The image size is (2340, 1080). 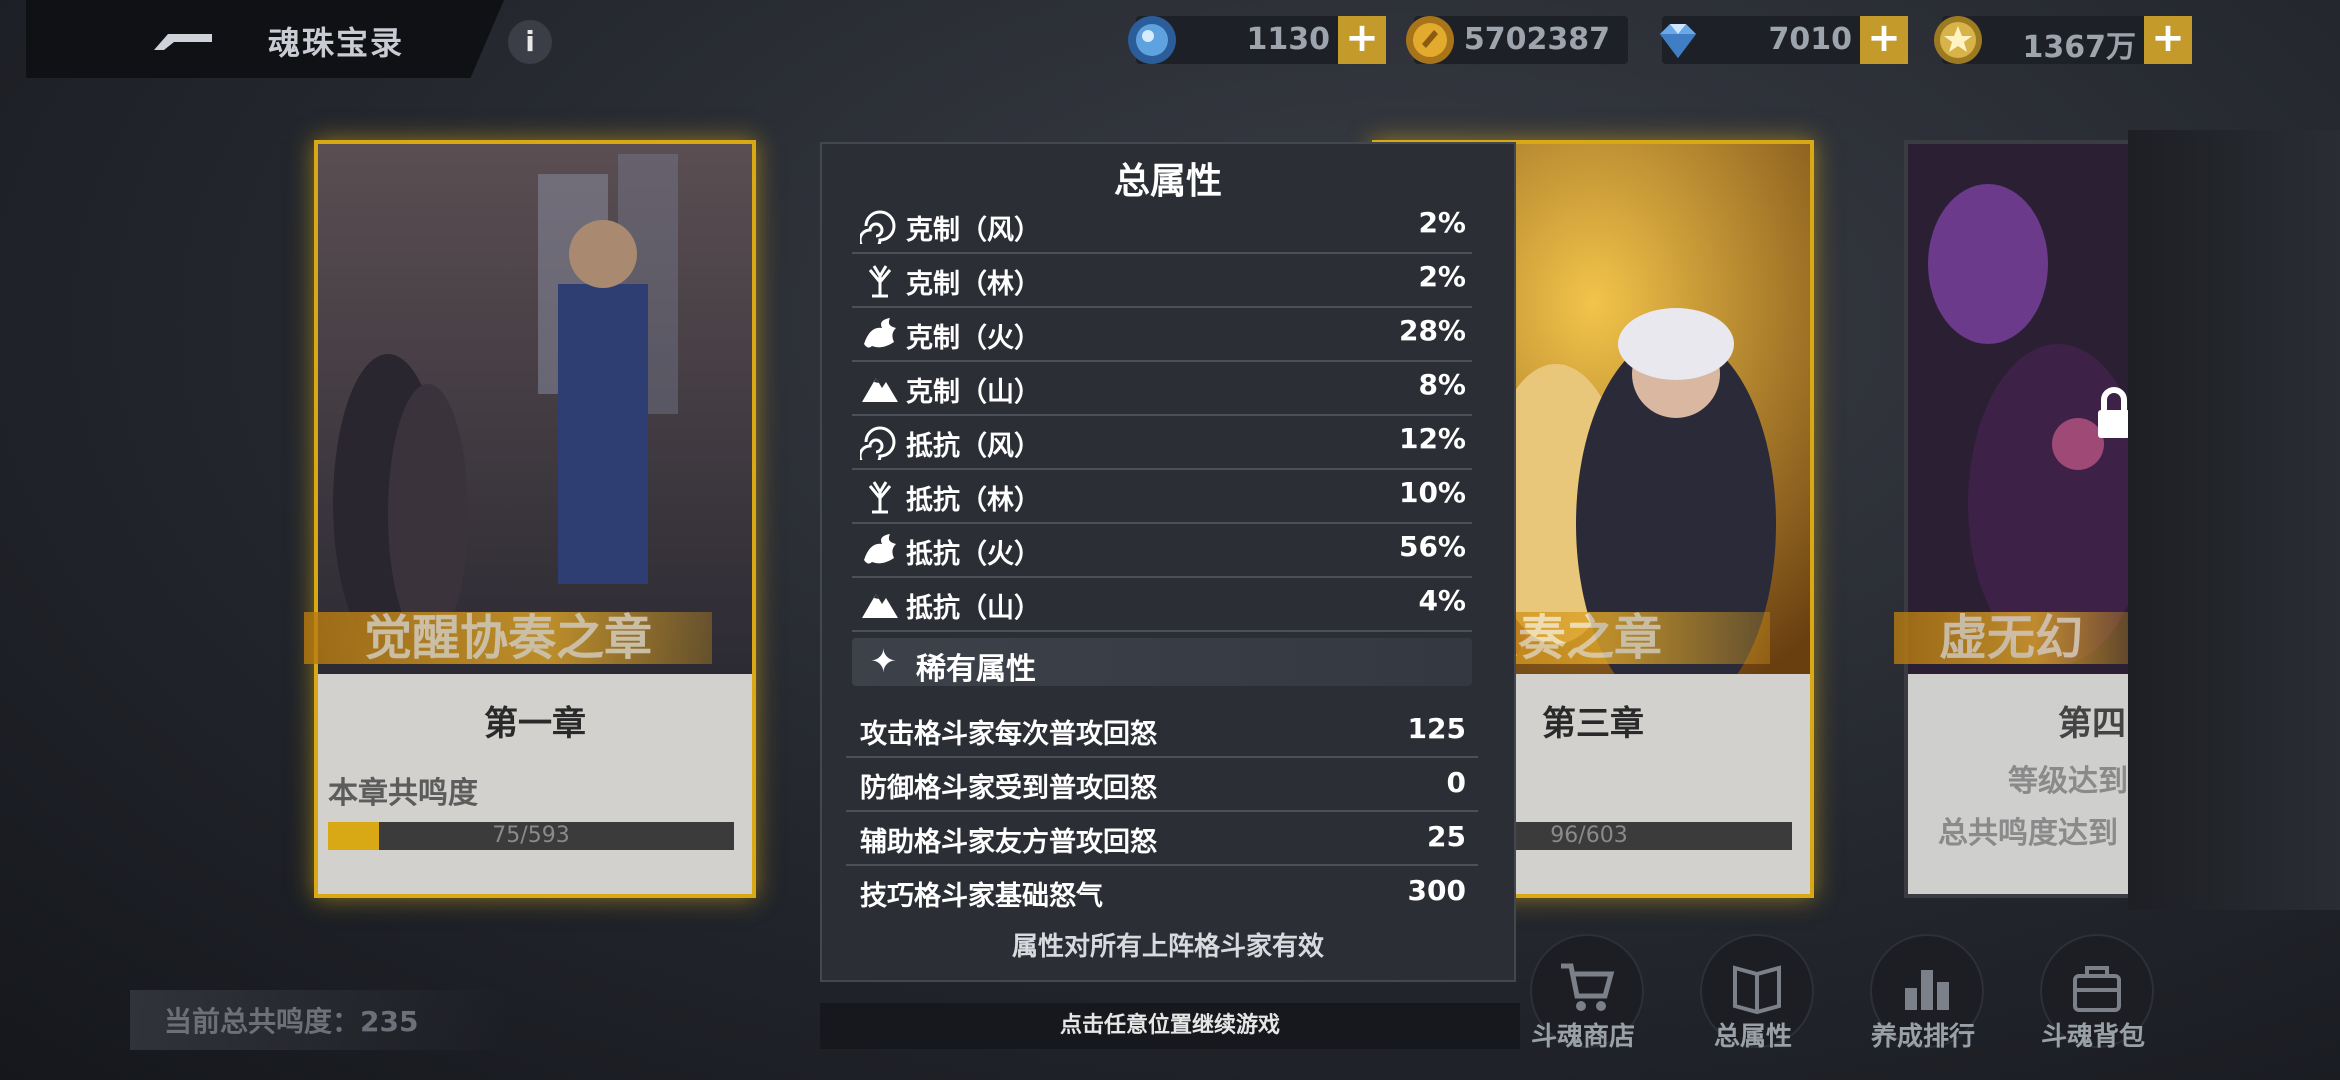 I want to click on currency-value: 1130, so click(x=1288, y=39).